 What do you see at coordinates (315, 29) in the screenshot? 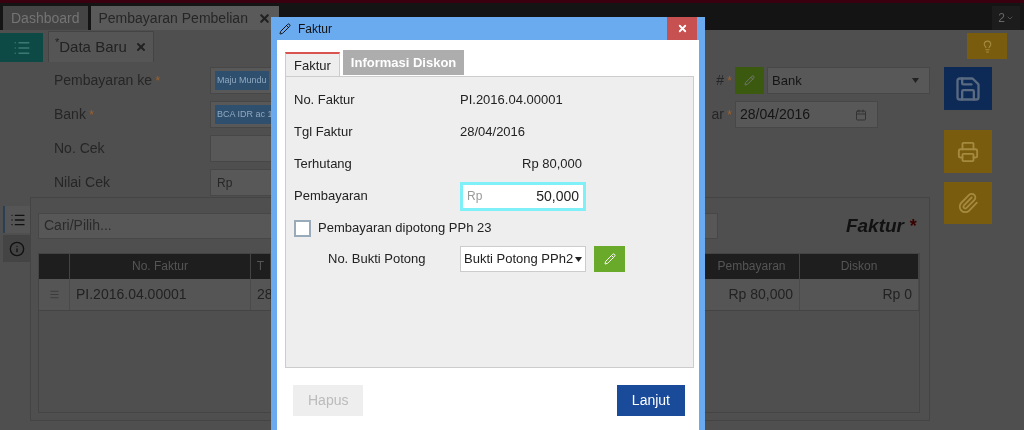
I see `dialog-title: Faktur` at bounding box center [315, 29].